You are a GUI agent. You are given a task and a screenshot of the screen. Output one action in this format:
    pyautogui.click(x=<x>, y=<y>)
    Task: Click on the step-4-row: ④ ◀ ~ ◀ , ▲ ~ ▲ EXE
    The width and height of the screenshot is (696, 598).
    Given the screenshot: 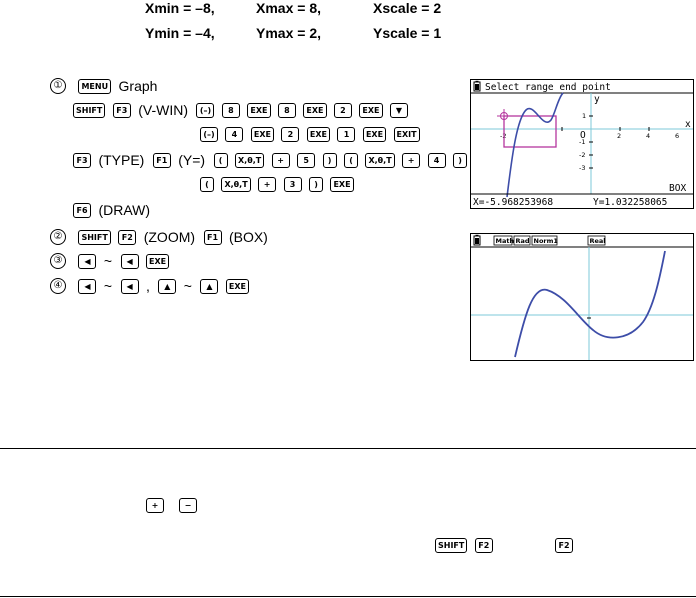 What is the action you would take?
    pyautogui.click(x=151, y=286)
    